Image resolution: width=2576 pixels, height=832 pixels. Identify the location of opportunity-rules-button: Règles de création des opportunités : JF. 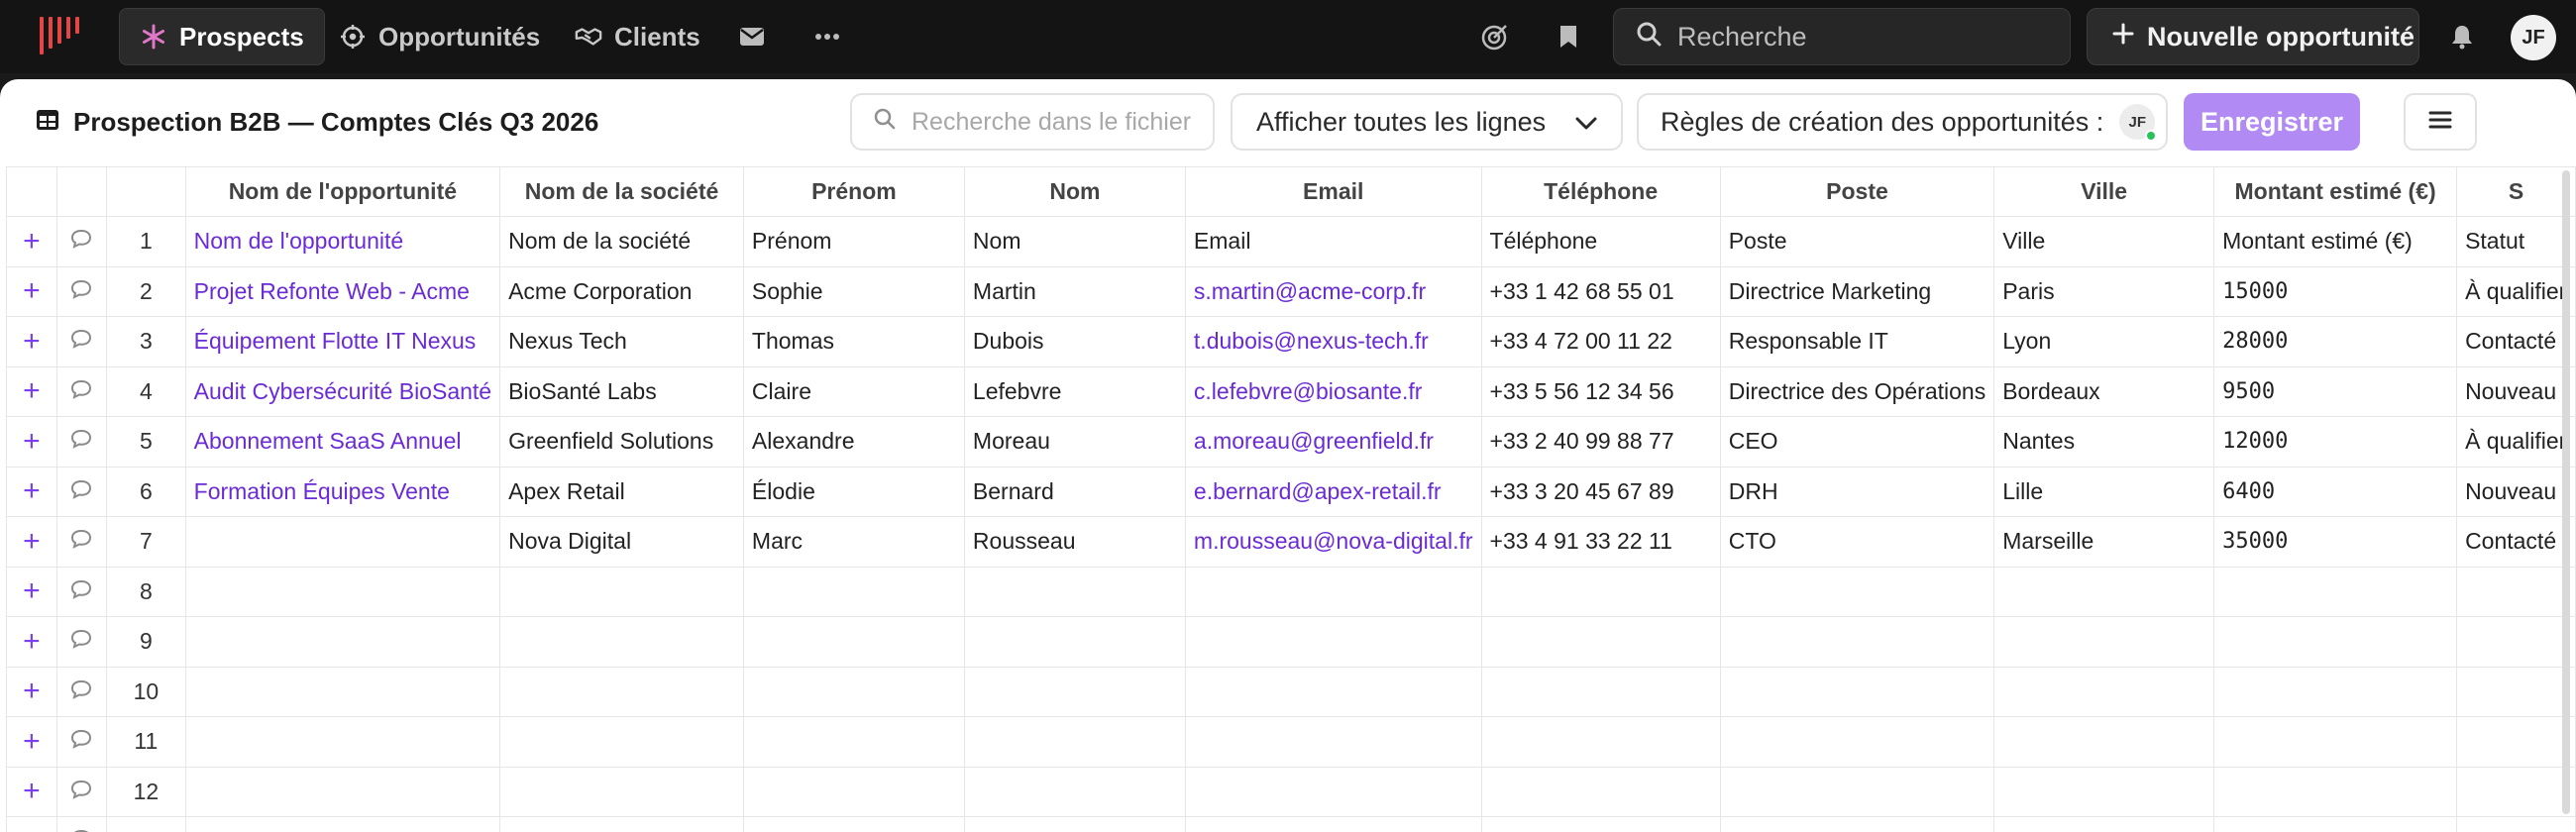
(1902, 122).